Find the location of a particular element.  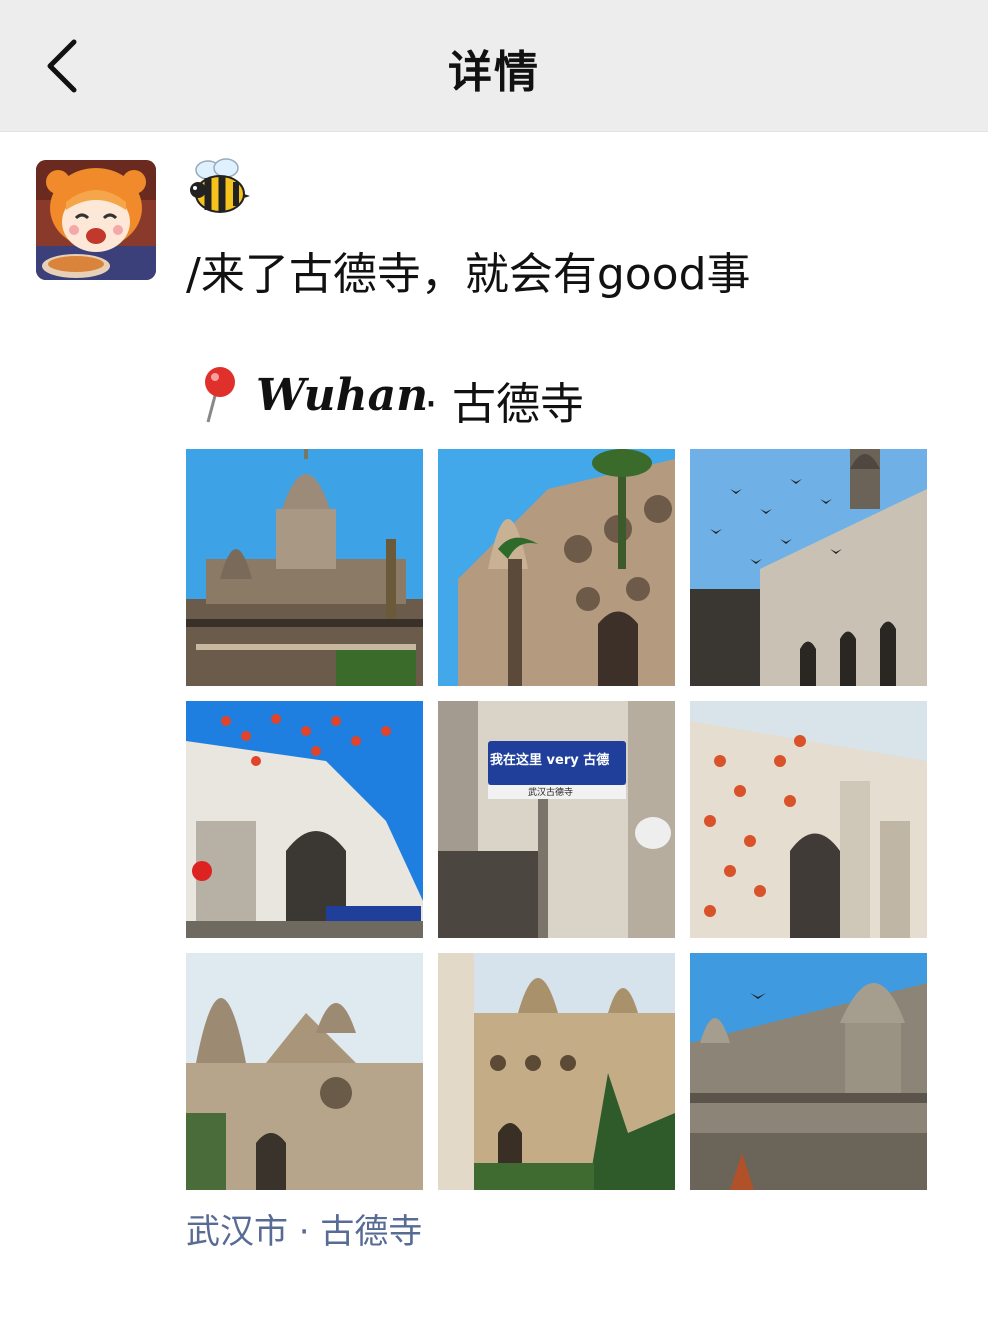

avatar is located at coordinates (96, 220).